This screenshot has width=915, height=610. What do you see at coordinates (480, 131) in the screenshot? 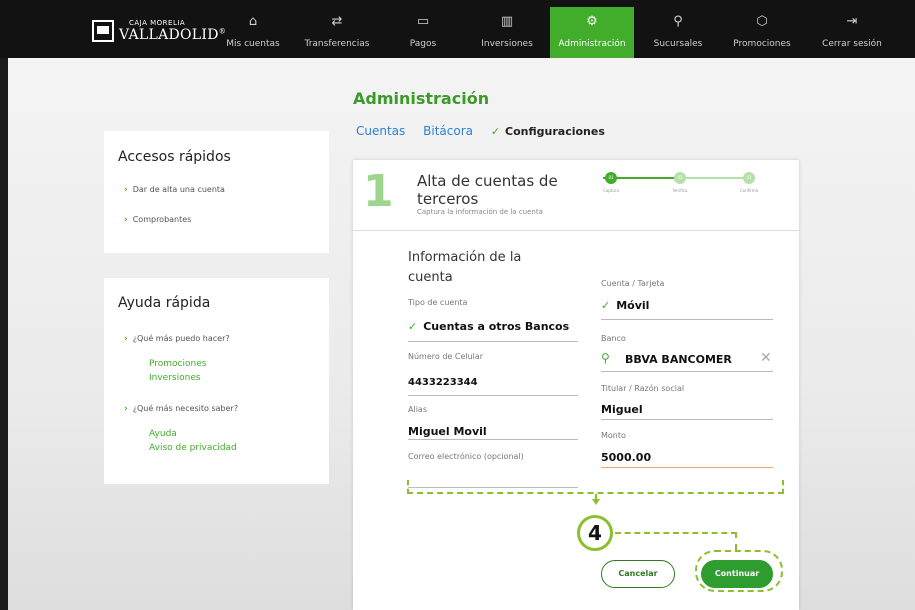
I see `breadcrumb: Cuentas Bitácora ✓ Configuraciones` at bounding box center [480, 131].